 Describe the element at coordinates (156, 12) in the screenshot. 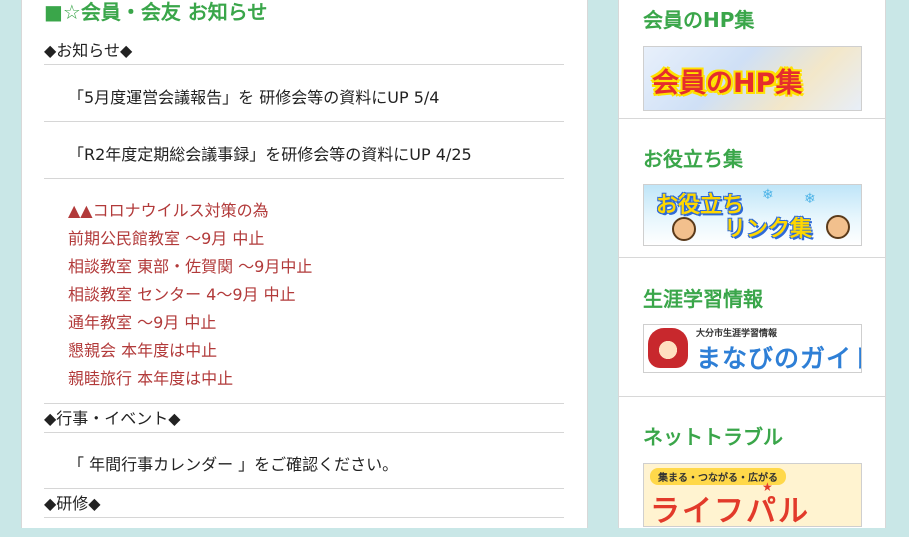

I see `page-title: ■☆会員・会友 お知らせ` at that location.